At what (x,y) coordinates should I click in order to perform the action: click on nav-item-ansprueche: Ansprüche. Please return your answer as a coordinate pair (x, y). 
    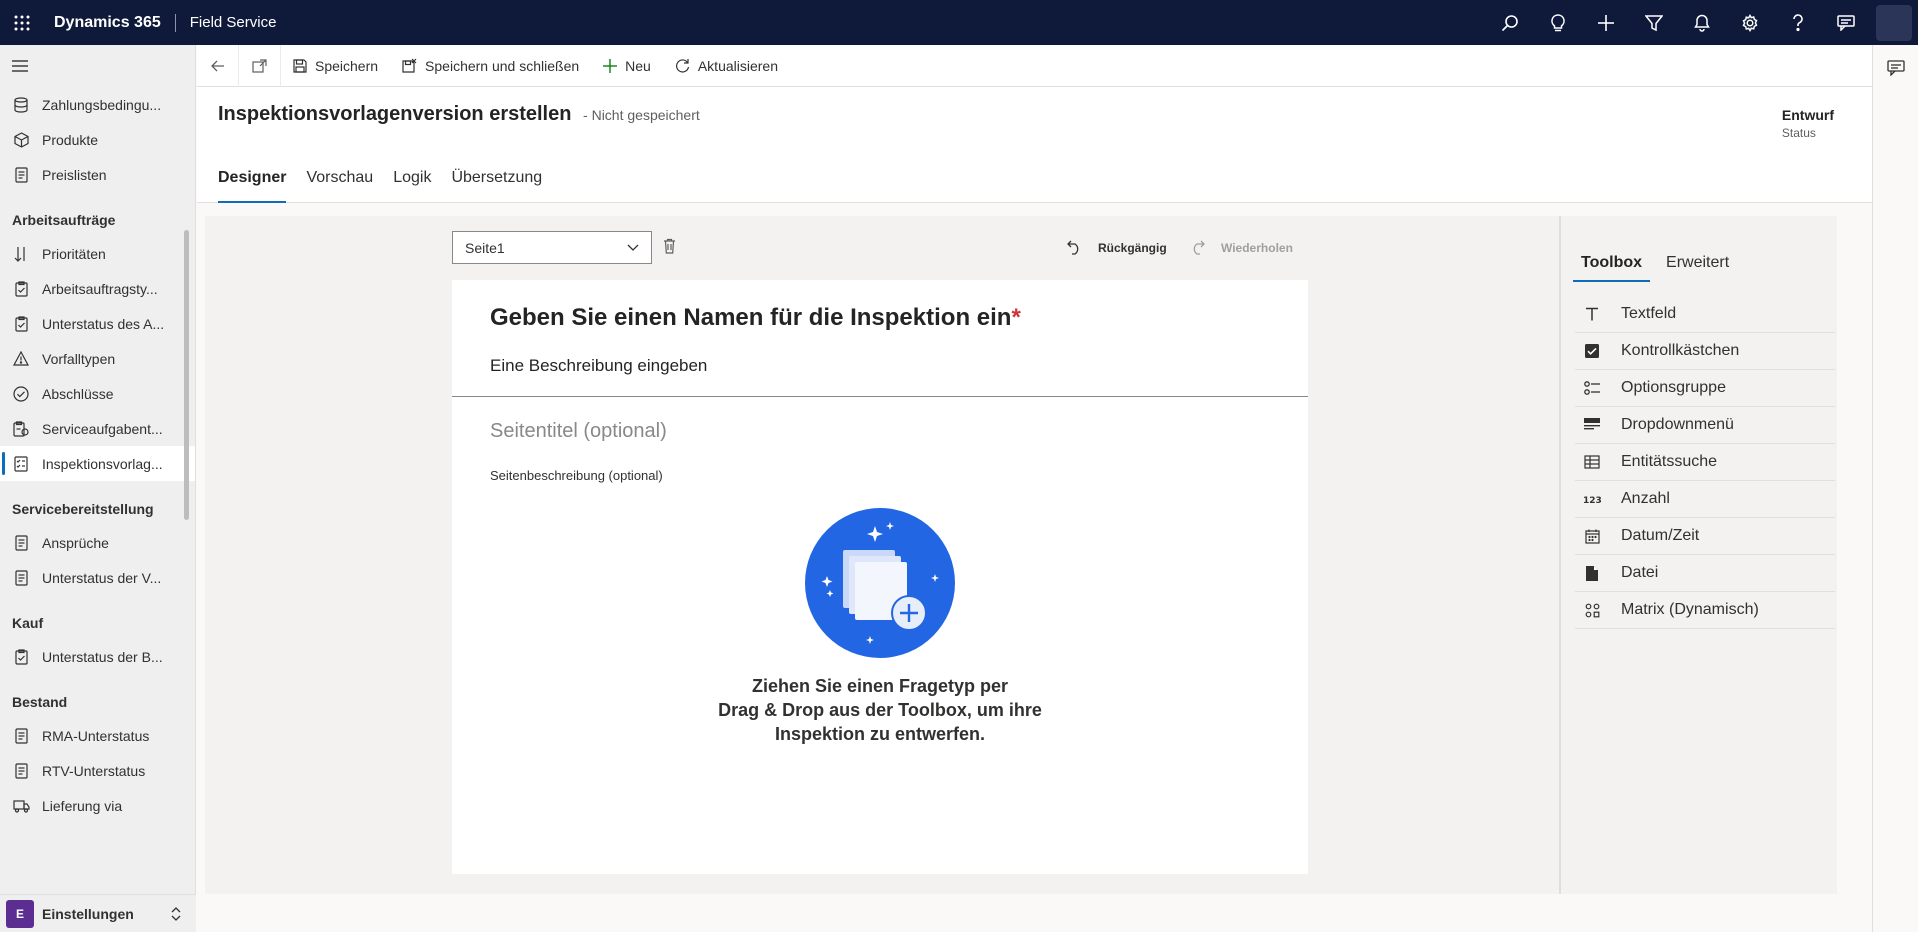
    Looking at the image, I should click on (97, 542).